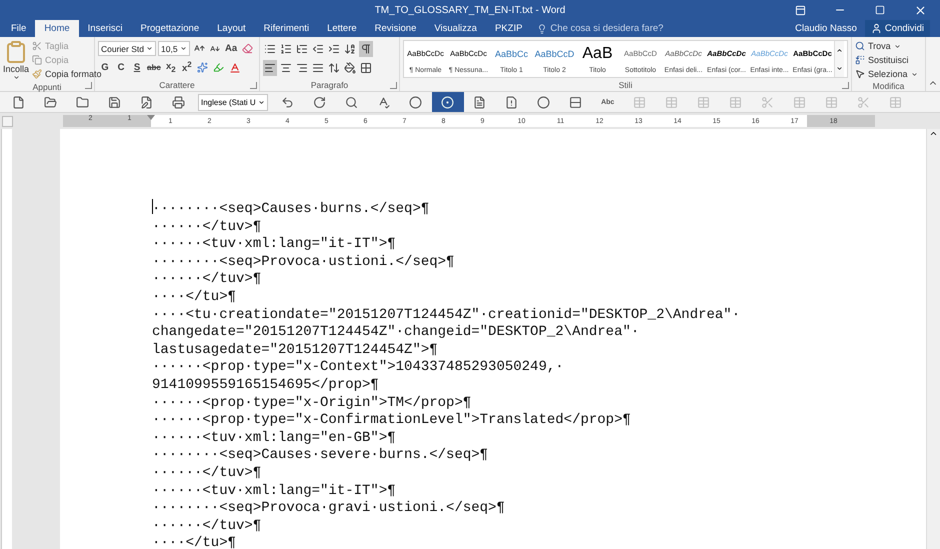 The width and height of the screenshot is (940, 549). Describe the element at coordinates (350, 48) in the screenshot. I see `sort-icon` at that location.